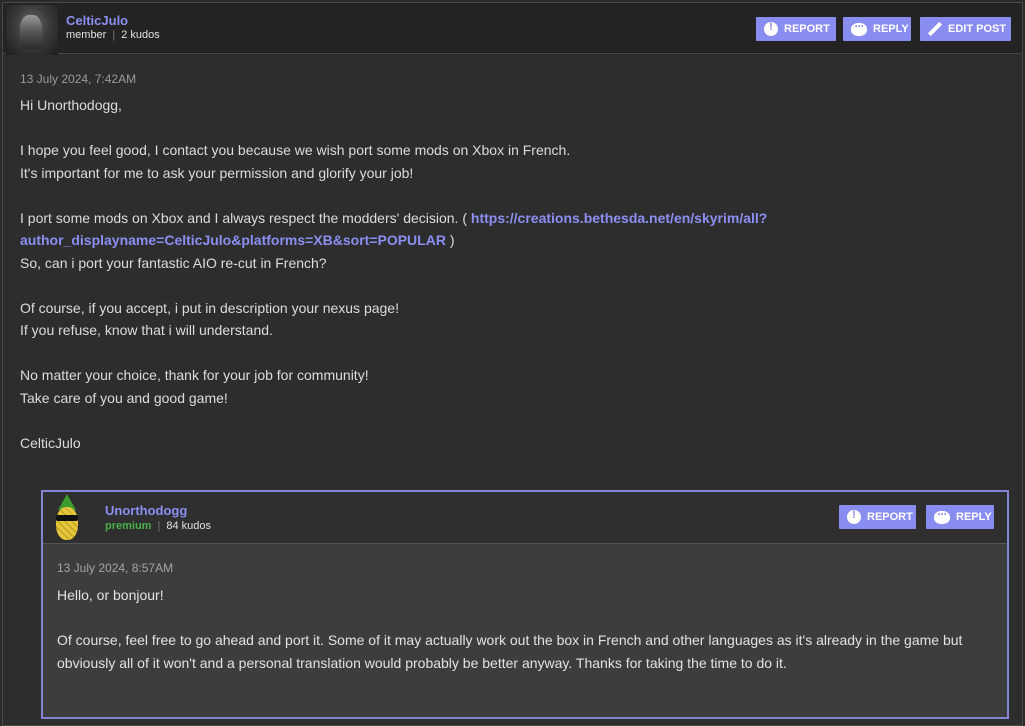  Describe the element at coordinates (50, 442) in the screenshot. I see `post-signature: CelticJulo` at that location.